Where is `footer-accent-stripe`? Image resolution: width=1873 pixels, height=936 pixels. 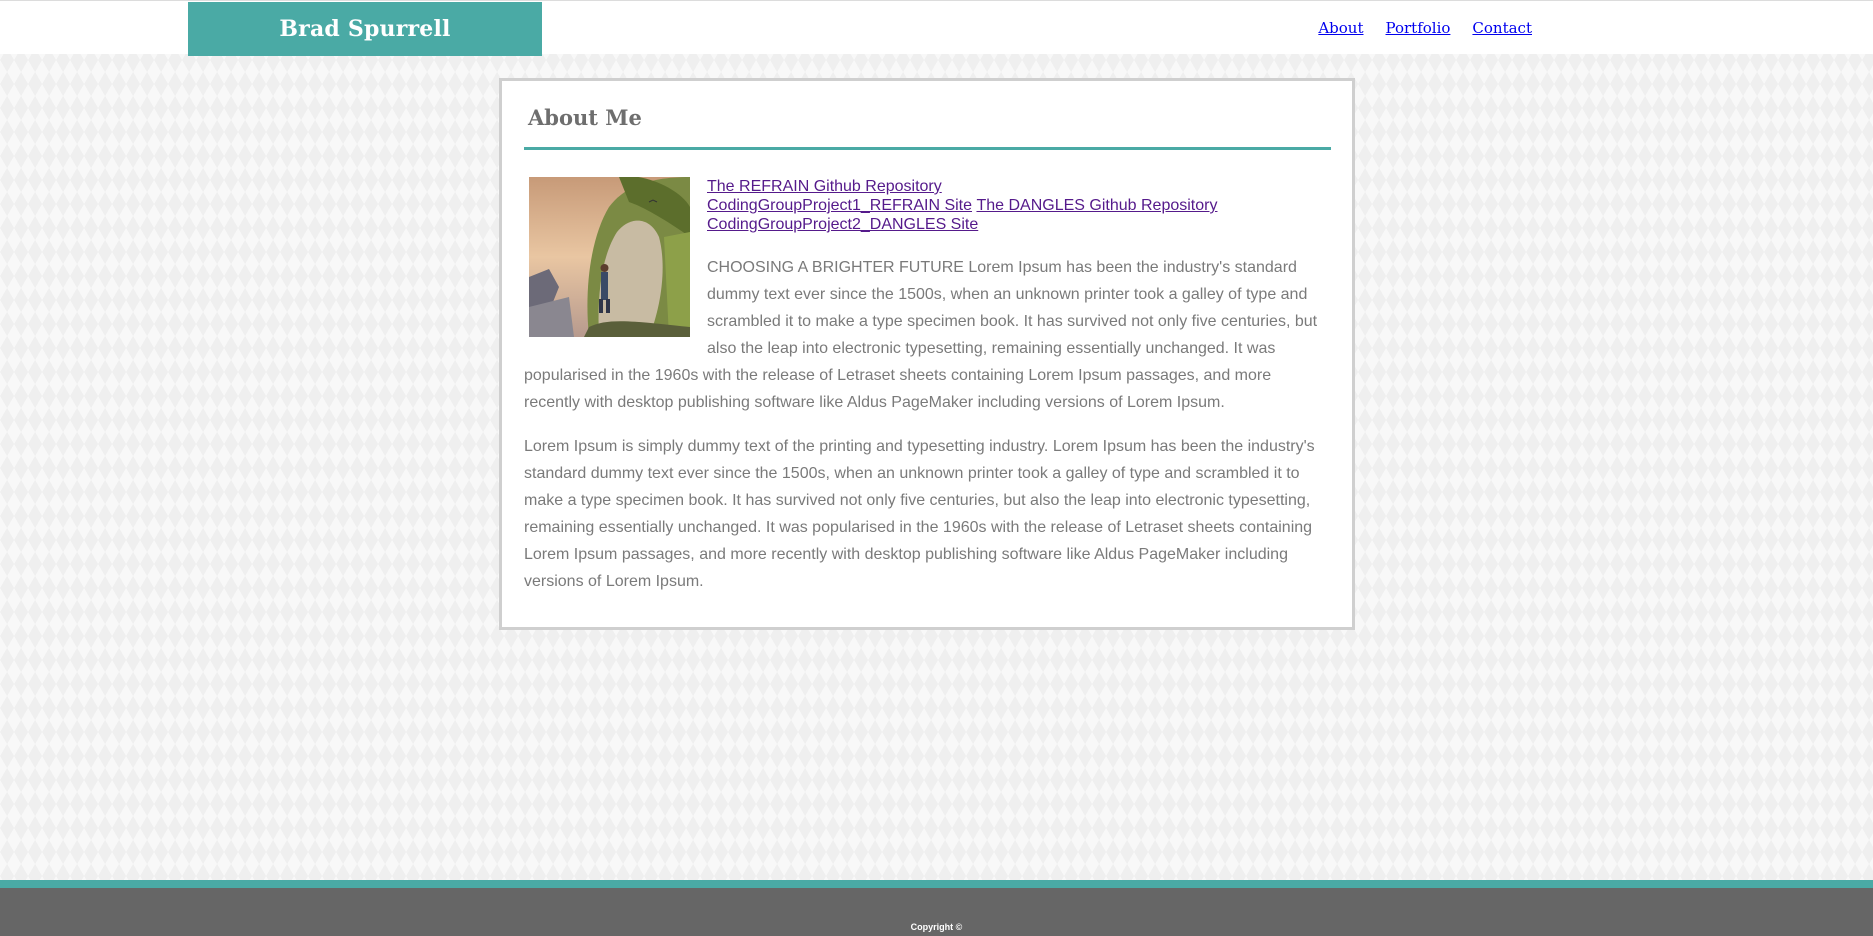
footer-accent-stripe is located at coordinates (936, 884).